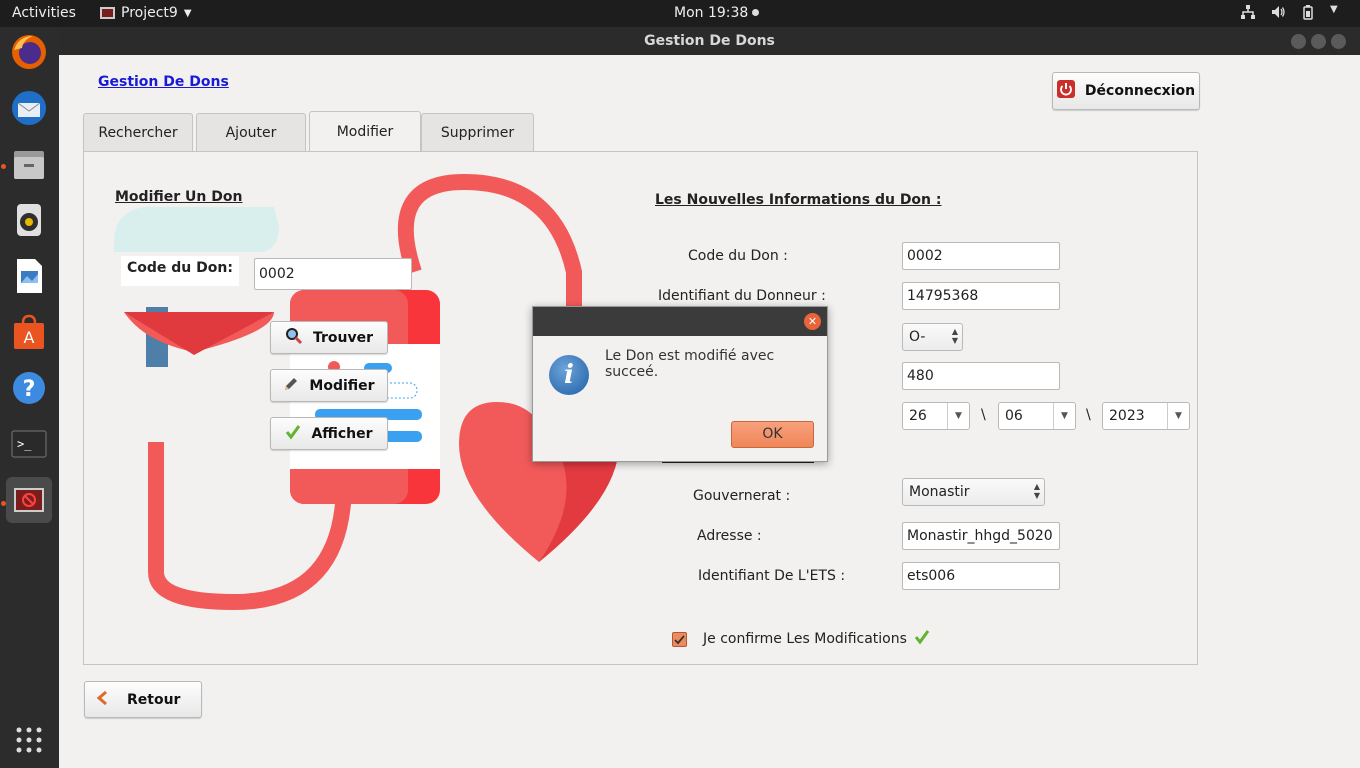 The width and height of the screenshot is (1360, 768). I want to click on quantity-input: 480, so click(981, 376).